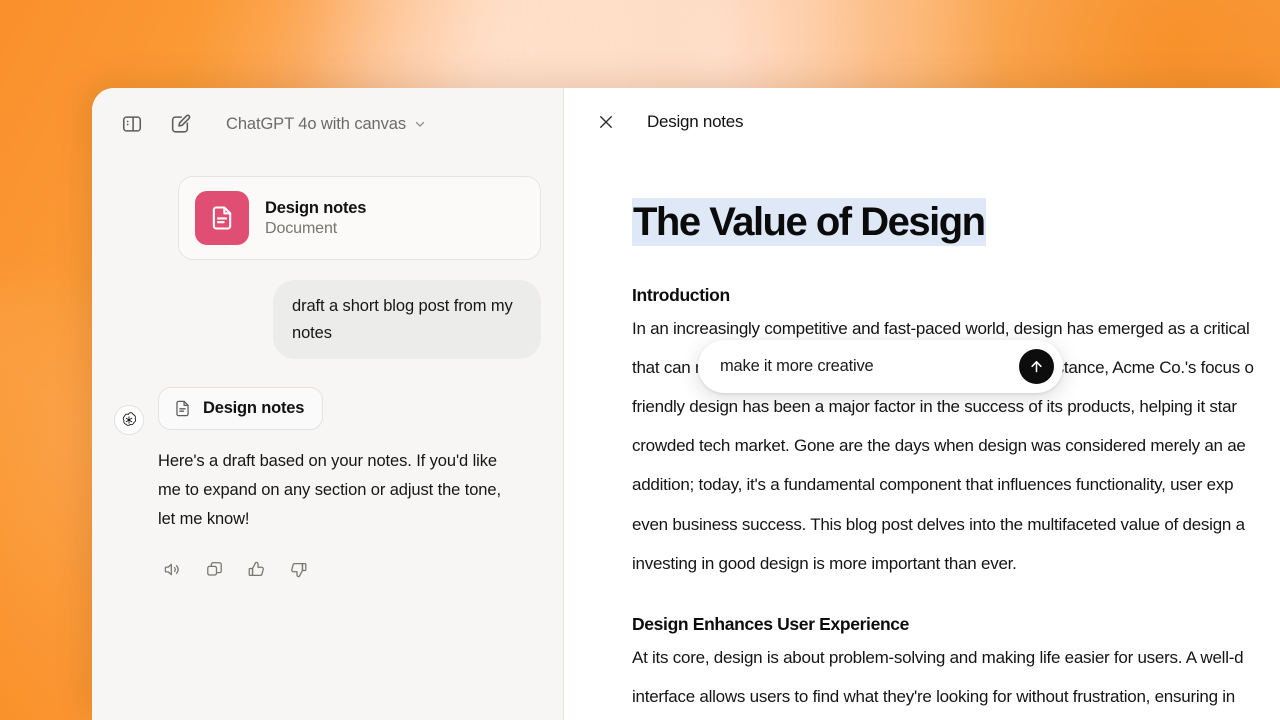  I want to click on inline-edit-send-button, so click(1036, 366).